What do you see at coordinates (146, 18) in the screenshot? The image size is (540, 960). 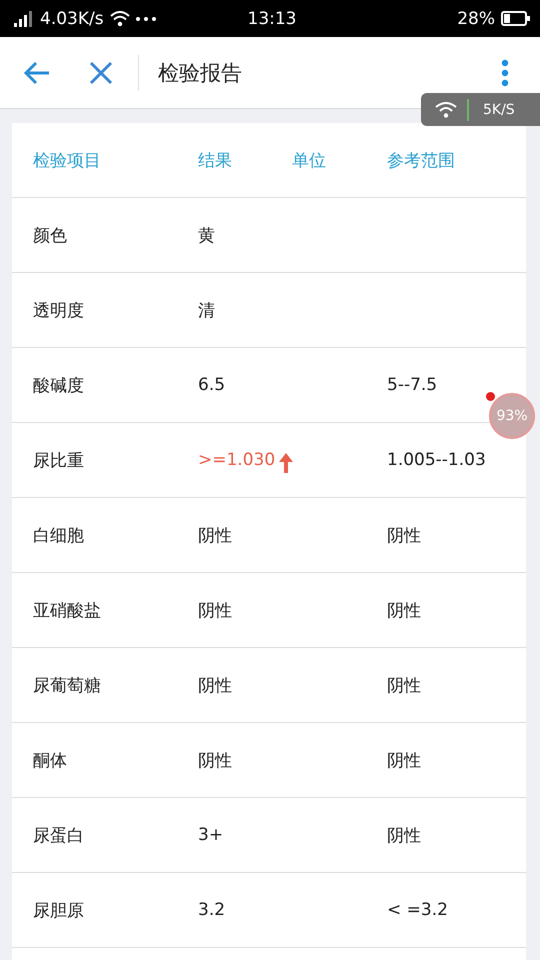 I see `more-icon` at bounding box center [146, 18].